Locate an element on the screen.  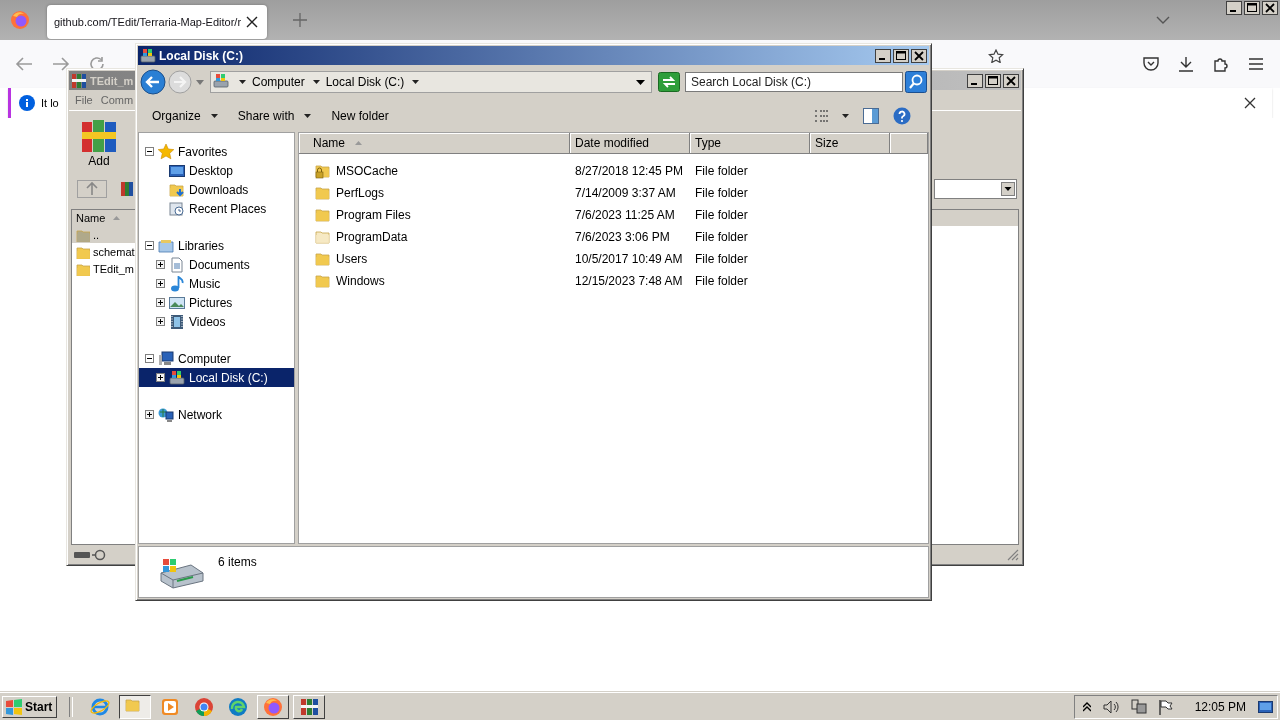
help-icon is located at coordinates (902, 115).